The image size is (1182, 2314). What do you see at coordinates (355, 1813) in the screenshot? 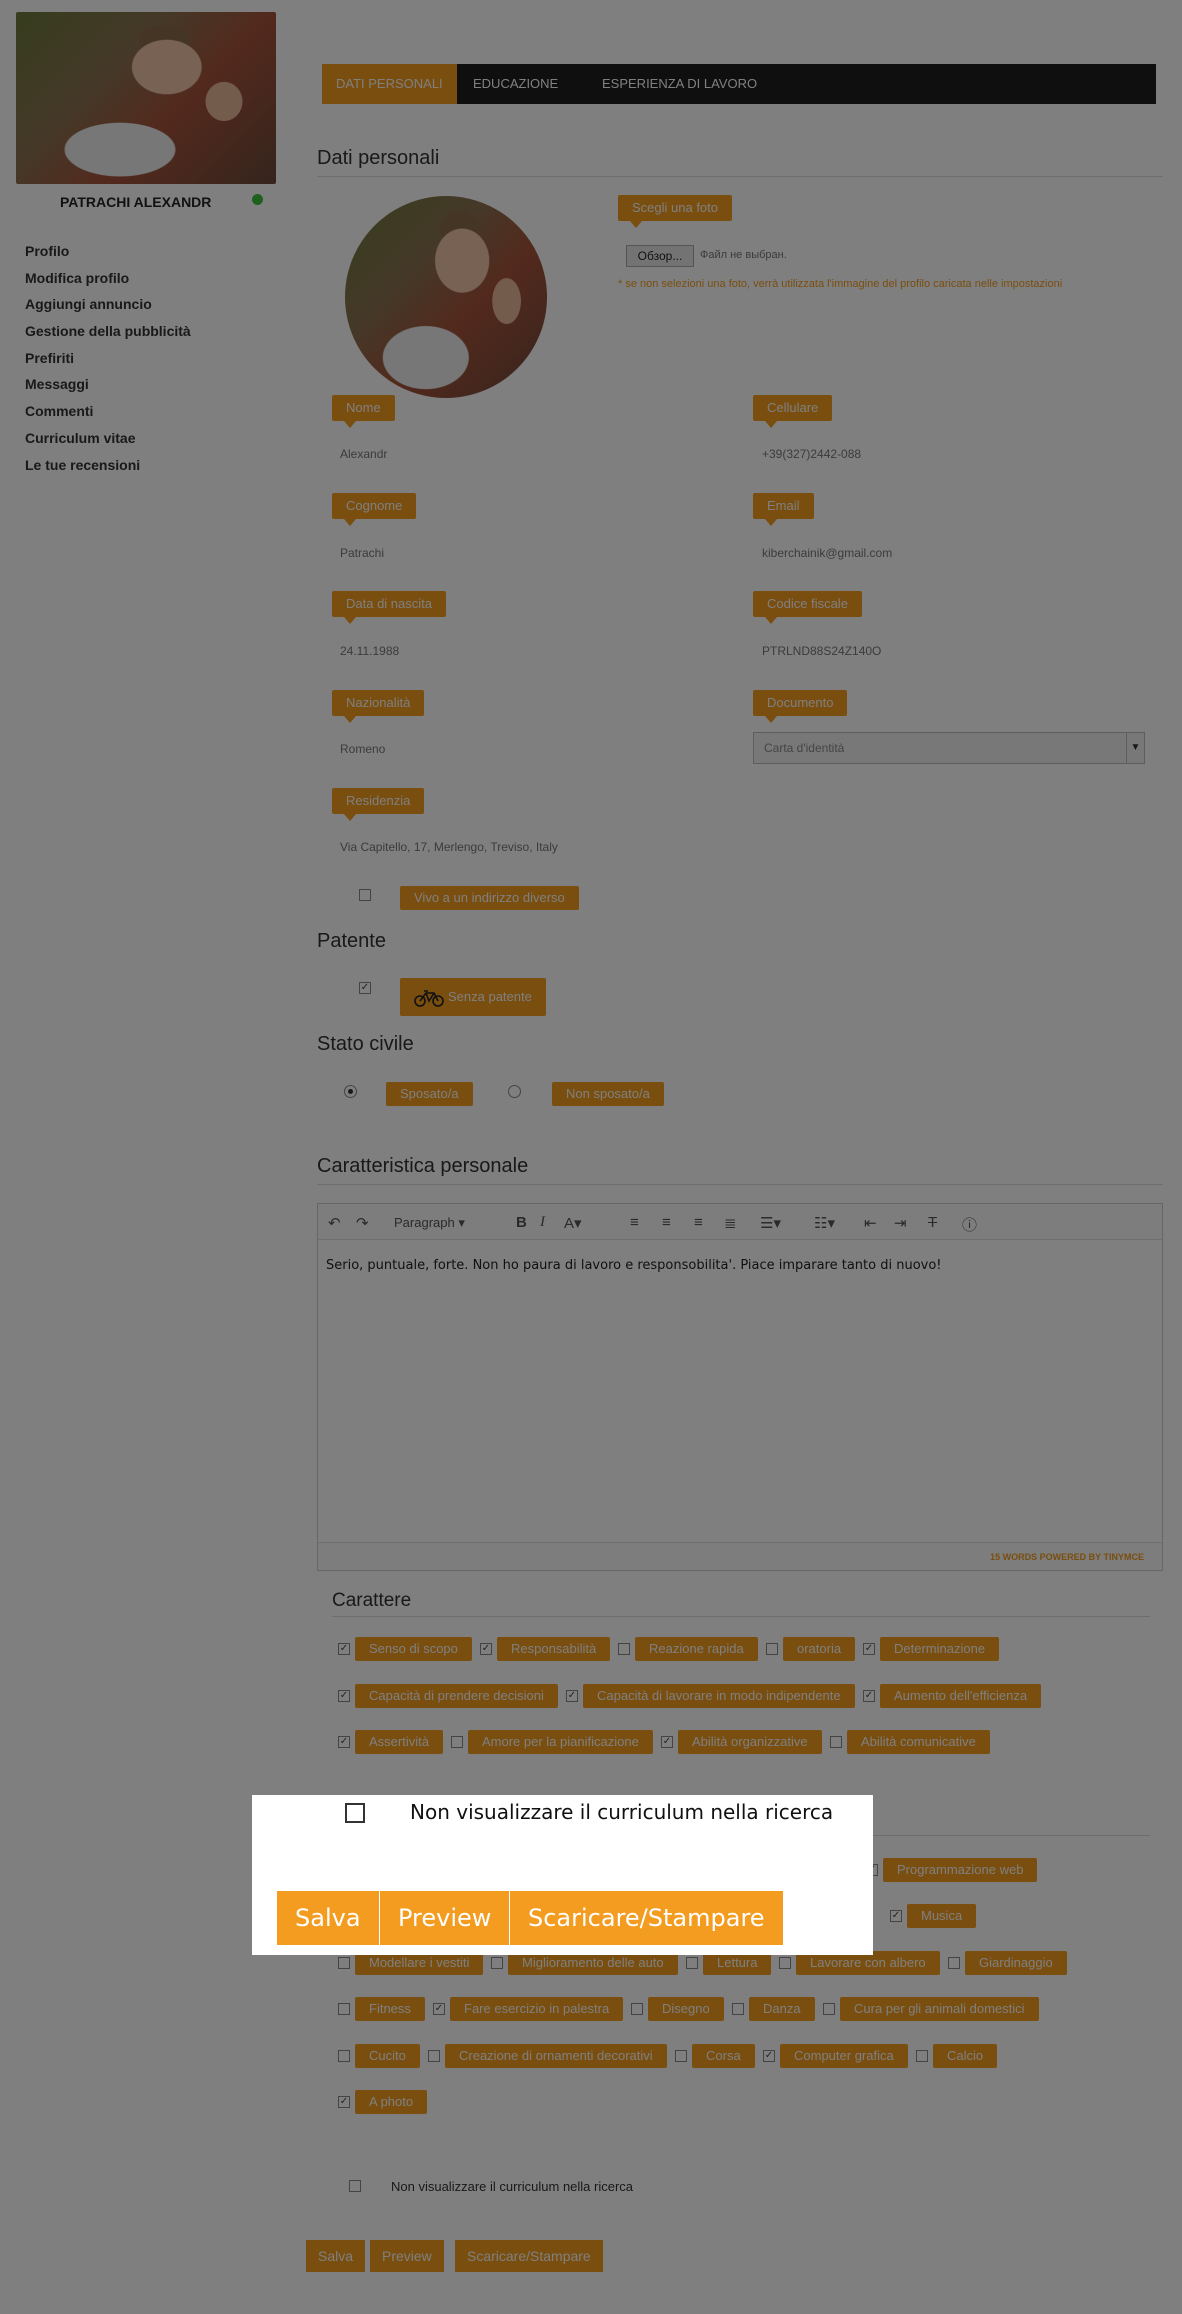
I see `modal-hide-cv-checkbox` at bounding box center [355, 1813].